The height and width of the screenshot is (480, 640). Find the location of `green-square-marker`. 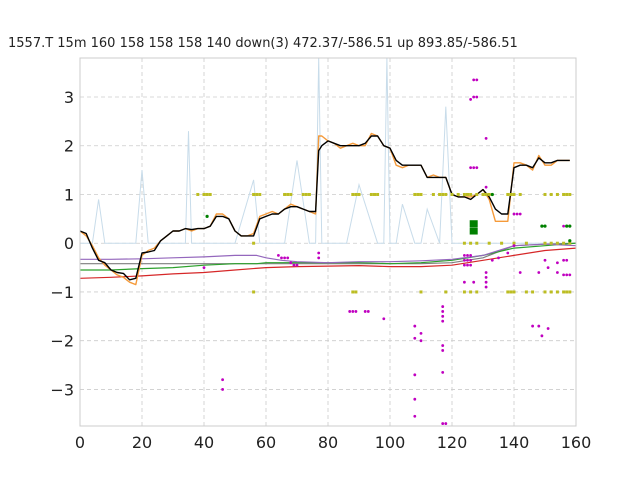

green-square-marker is located at coordinates (473, 231).